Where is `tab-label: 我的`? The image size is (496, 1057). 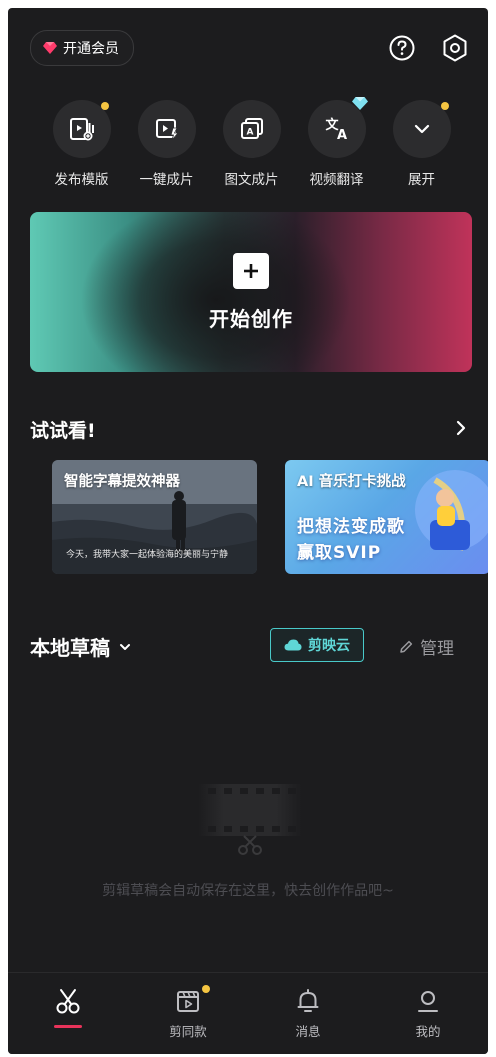 tab-label: 我的 is located at coordinates (428, 1031).